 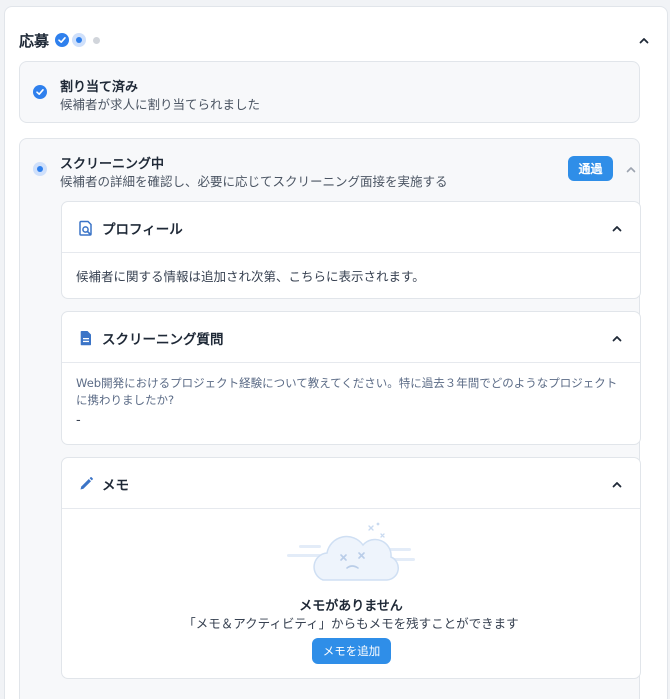 What do you see at coordinates (99, 87) in the screenshot?
I see `step-title: 割り当て済み` at bounding box center [99, 87].